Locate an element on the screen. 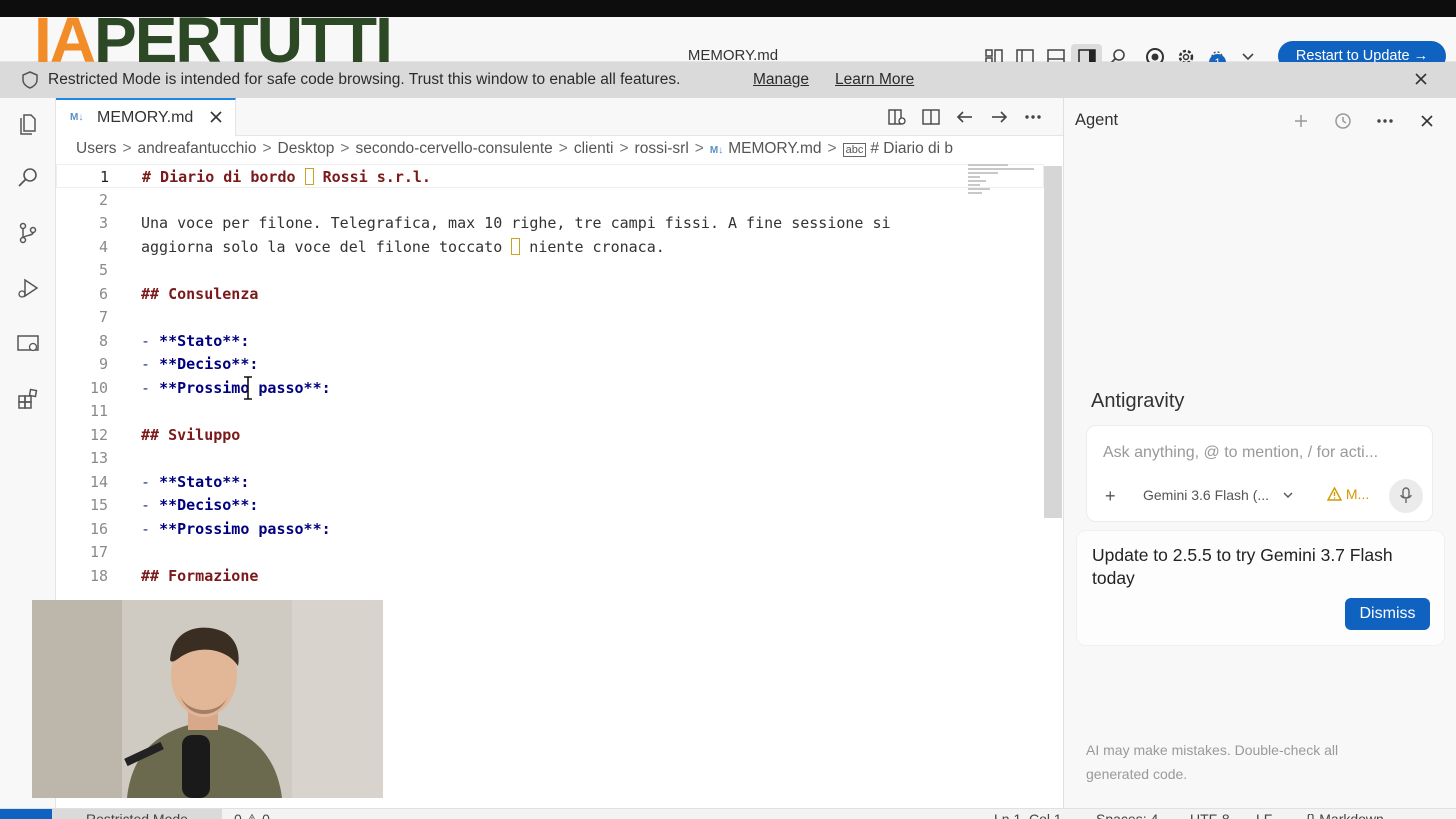 Image resolution: width=1456 pixels, height=819 pixels. new-chat-plus-icon is located at coordinates (1301, 121).